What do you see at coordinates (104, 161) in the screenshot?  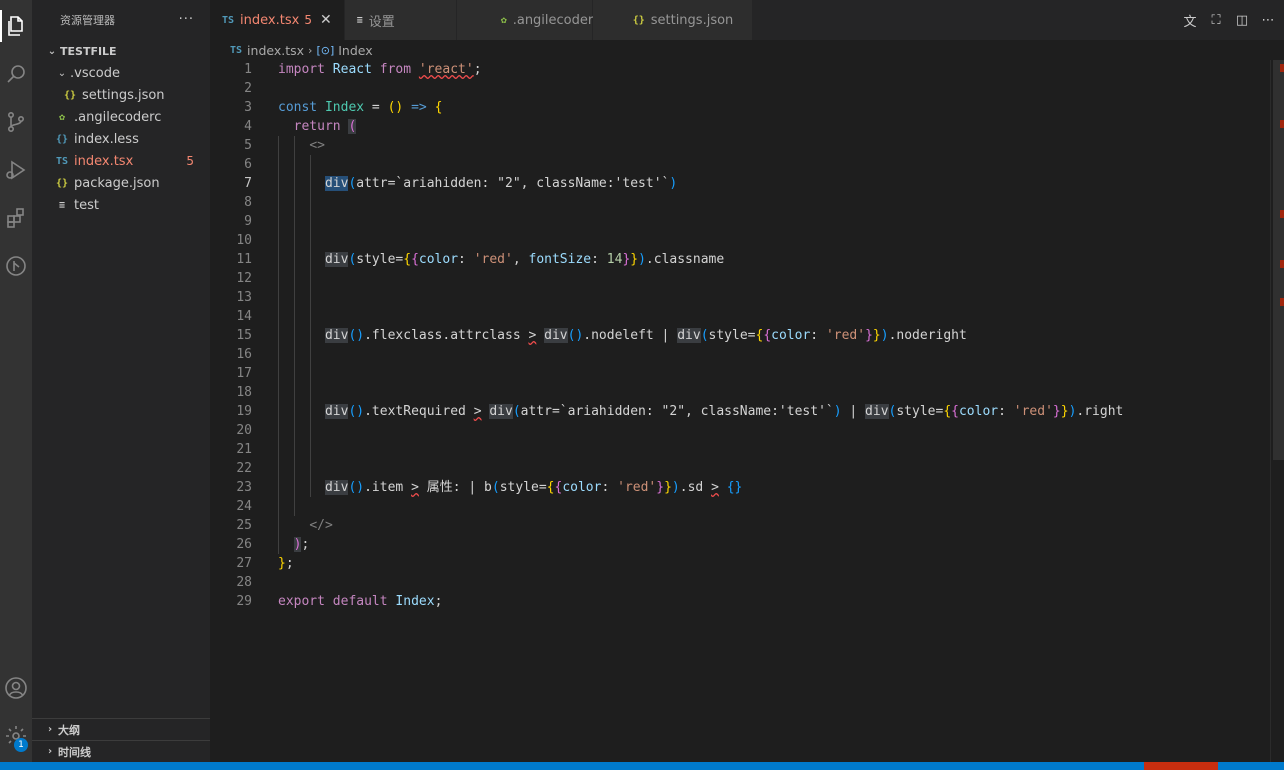 I see `tree-item-label: index.tsx` at bounding box center [104, 161].